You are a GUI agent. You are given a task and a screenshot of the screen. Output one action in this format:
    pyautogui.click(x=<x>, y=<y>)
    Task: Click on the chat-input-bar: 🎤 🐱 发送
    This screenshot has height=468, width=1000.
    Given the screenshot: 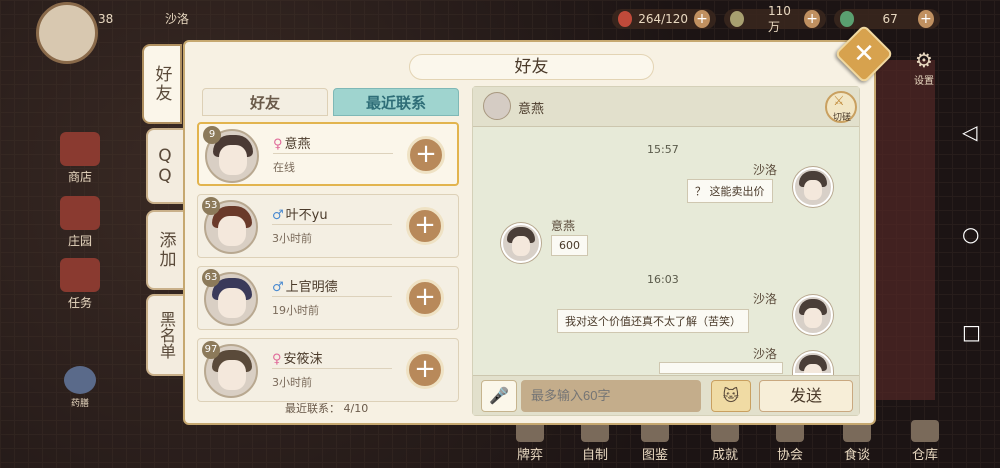 What is the action you would take?
    pyautogui.click(x=666, y=395)
    